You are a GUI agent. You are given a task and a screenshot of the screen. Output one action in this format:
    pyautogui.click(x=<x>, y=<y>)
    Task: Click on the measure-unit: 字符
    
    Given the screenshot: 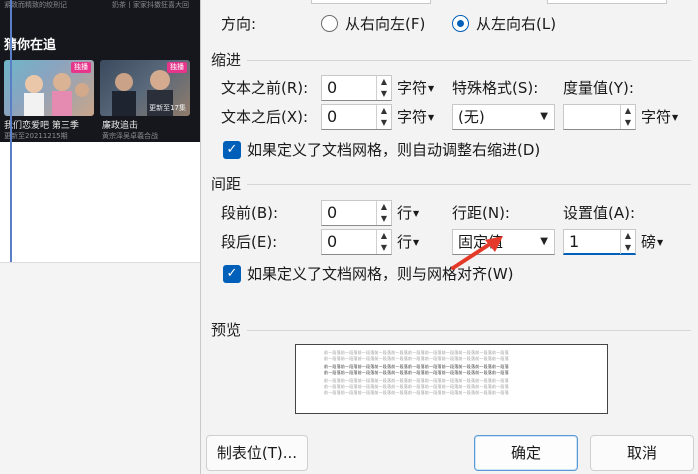 What is the action you would take?
    pyautogui.click(x=656, y=117)
    